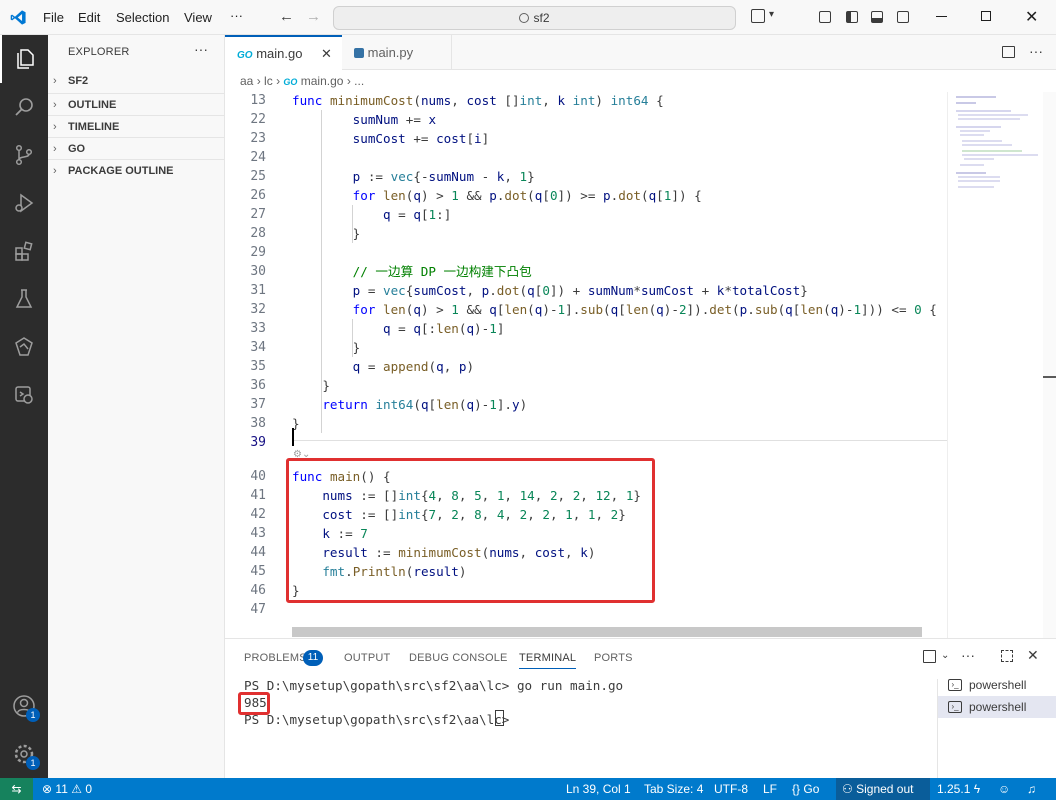 Image resolution: width=1056 pixels, height=800 pixels. I want to click on horizontal-scrollbar, so click(607, 632).